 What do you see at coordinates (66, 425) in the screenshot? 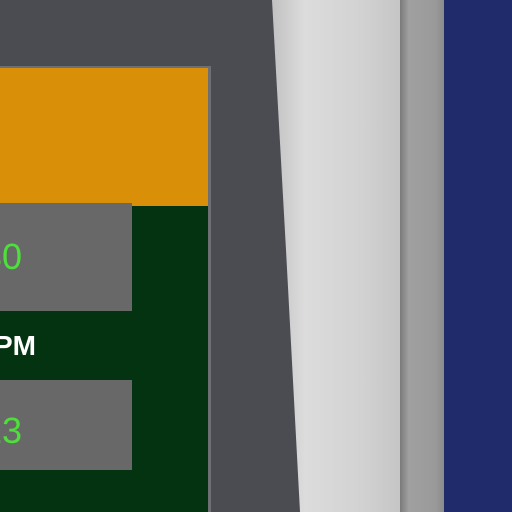
I see `reading-display-2: 23` at bounding box center [66, 425].